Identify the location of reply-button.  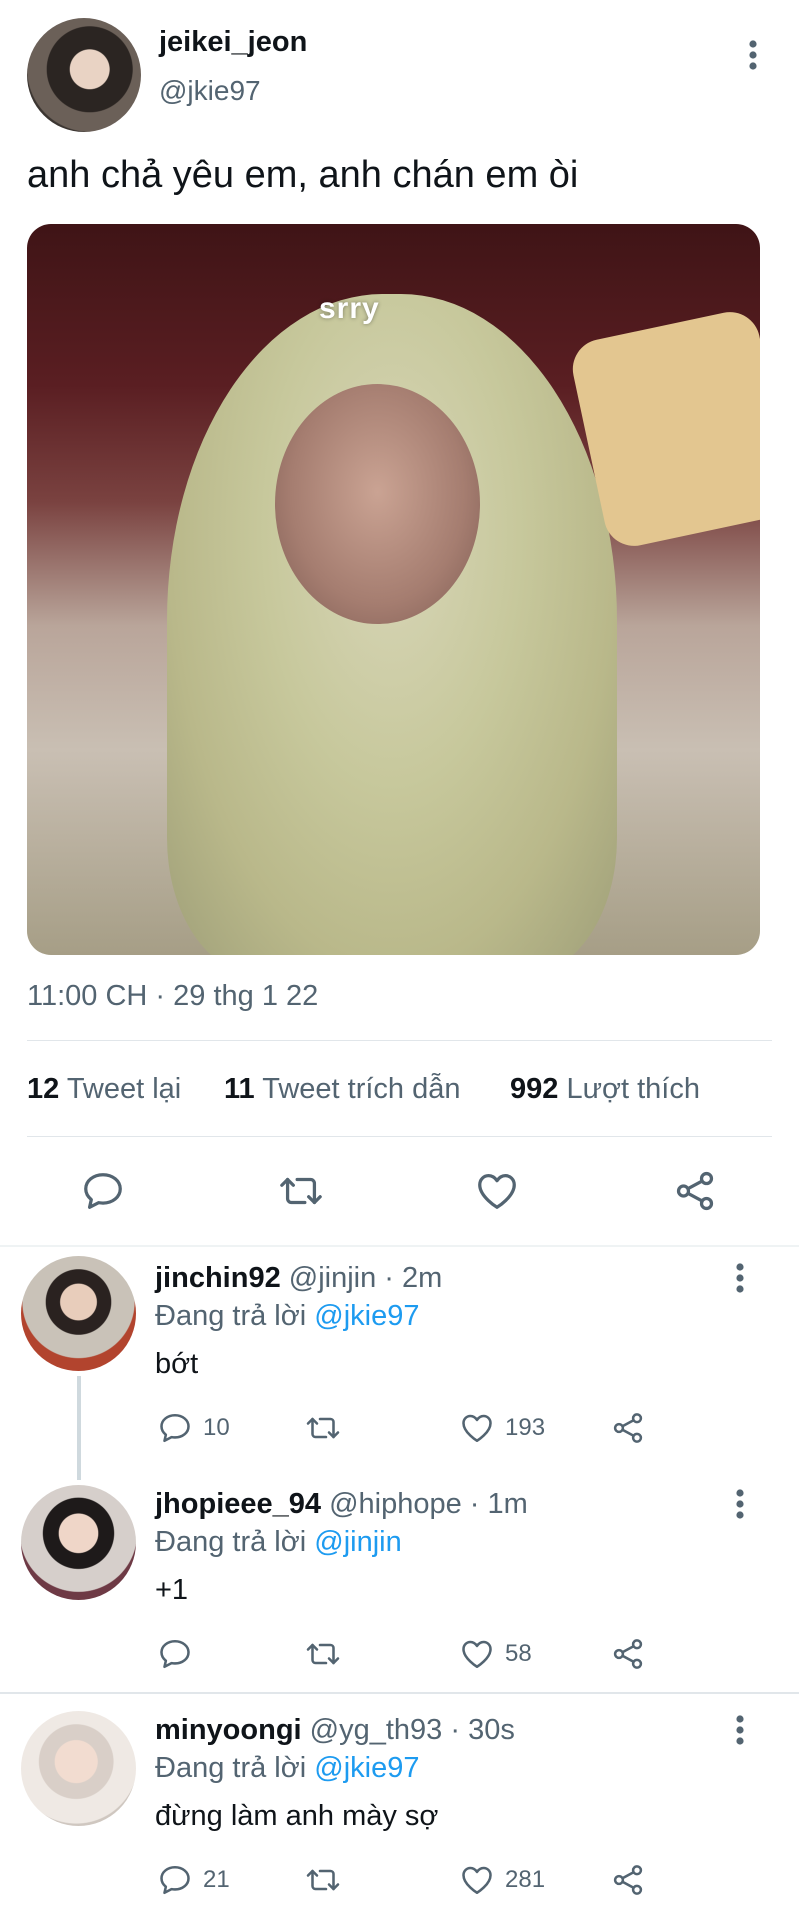
(103, 1191).